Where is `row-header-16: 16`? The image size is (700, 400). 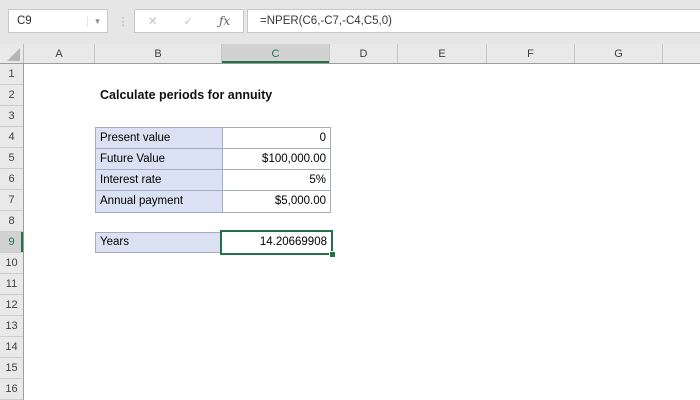 row-header-16: 16 is located at coordinates (11, 389).